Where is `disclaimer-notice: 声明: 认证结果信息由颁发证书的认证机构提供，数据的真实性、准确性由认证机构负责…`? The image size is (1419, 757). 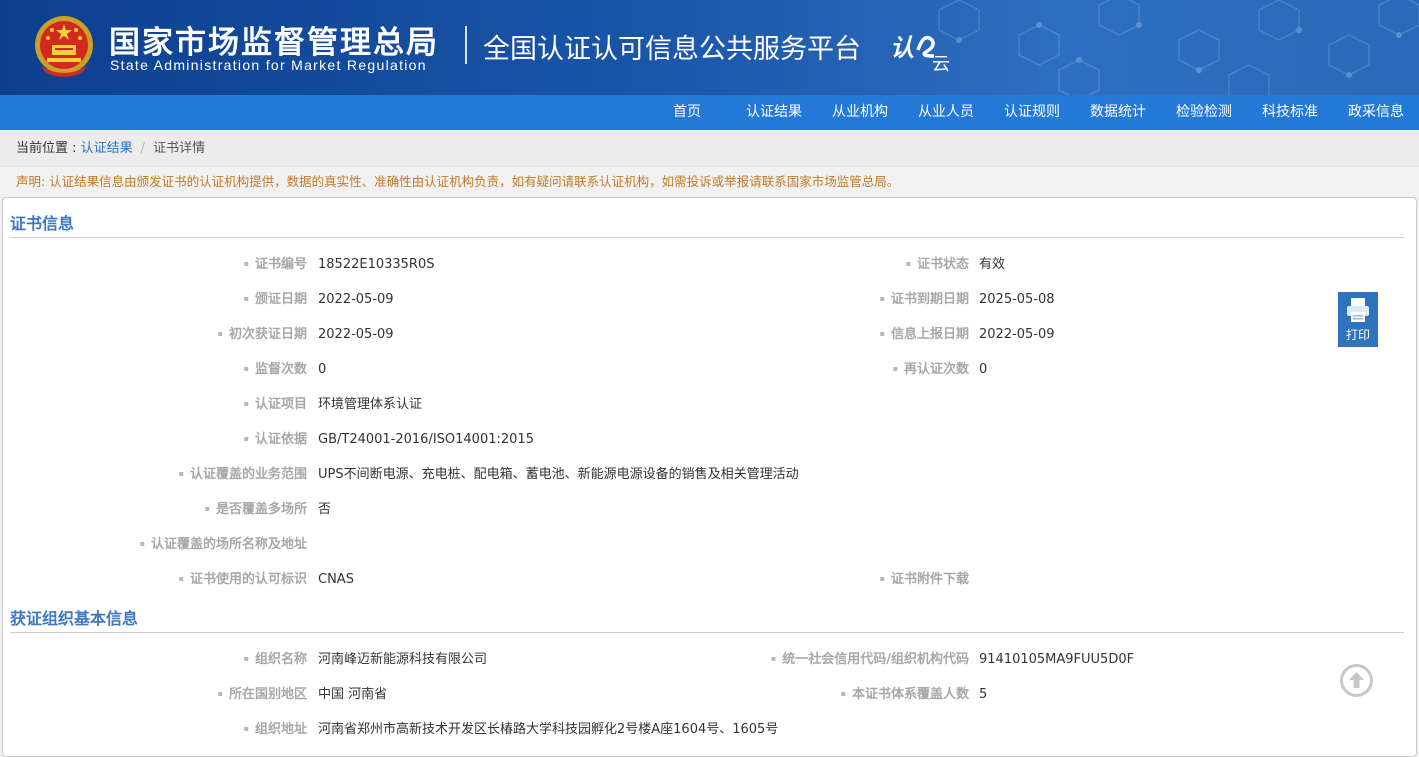 disclaimer-notice: 声明: 认证结果信息由颁发证书的认证机构提供，数据的真实性、准确性由认证机构负责… is located at coordinates (709, 182).